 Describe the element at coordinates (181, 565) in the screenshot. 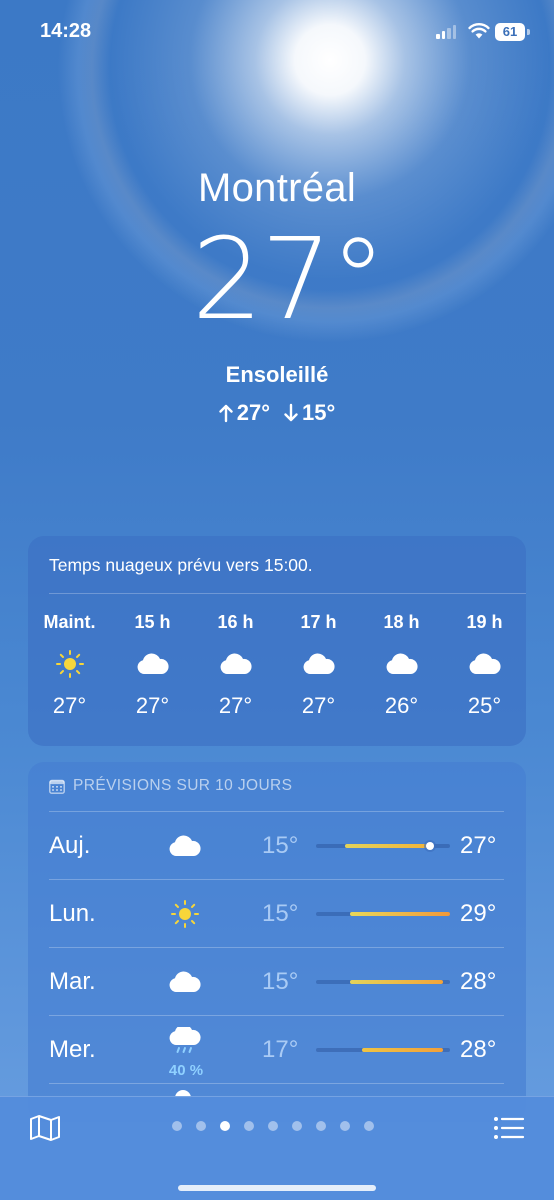

I see `hourly-summary: Temps nuageux prévu vers 15:00.` at that location.